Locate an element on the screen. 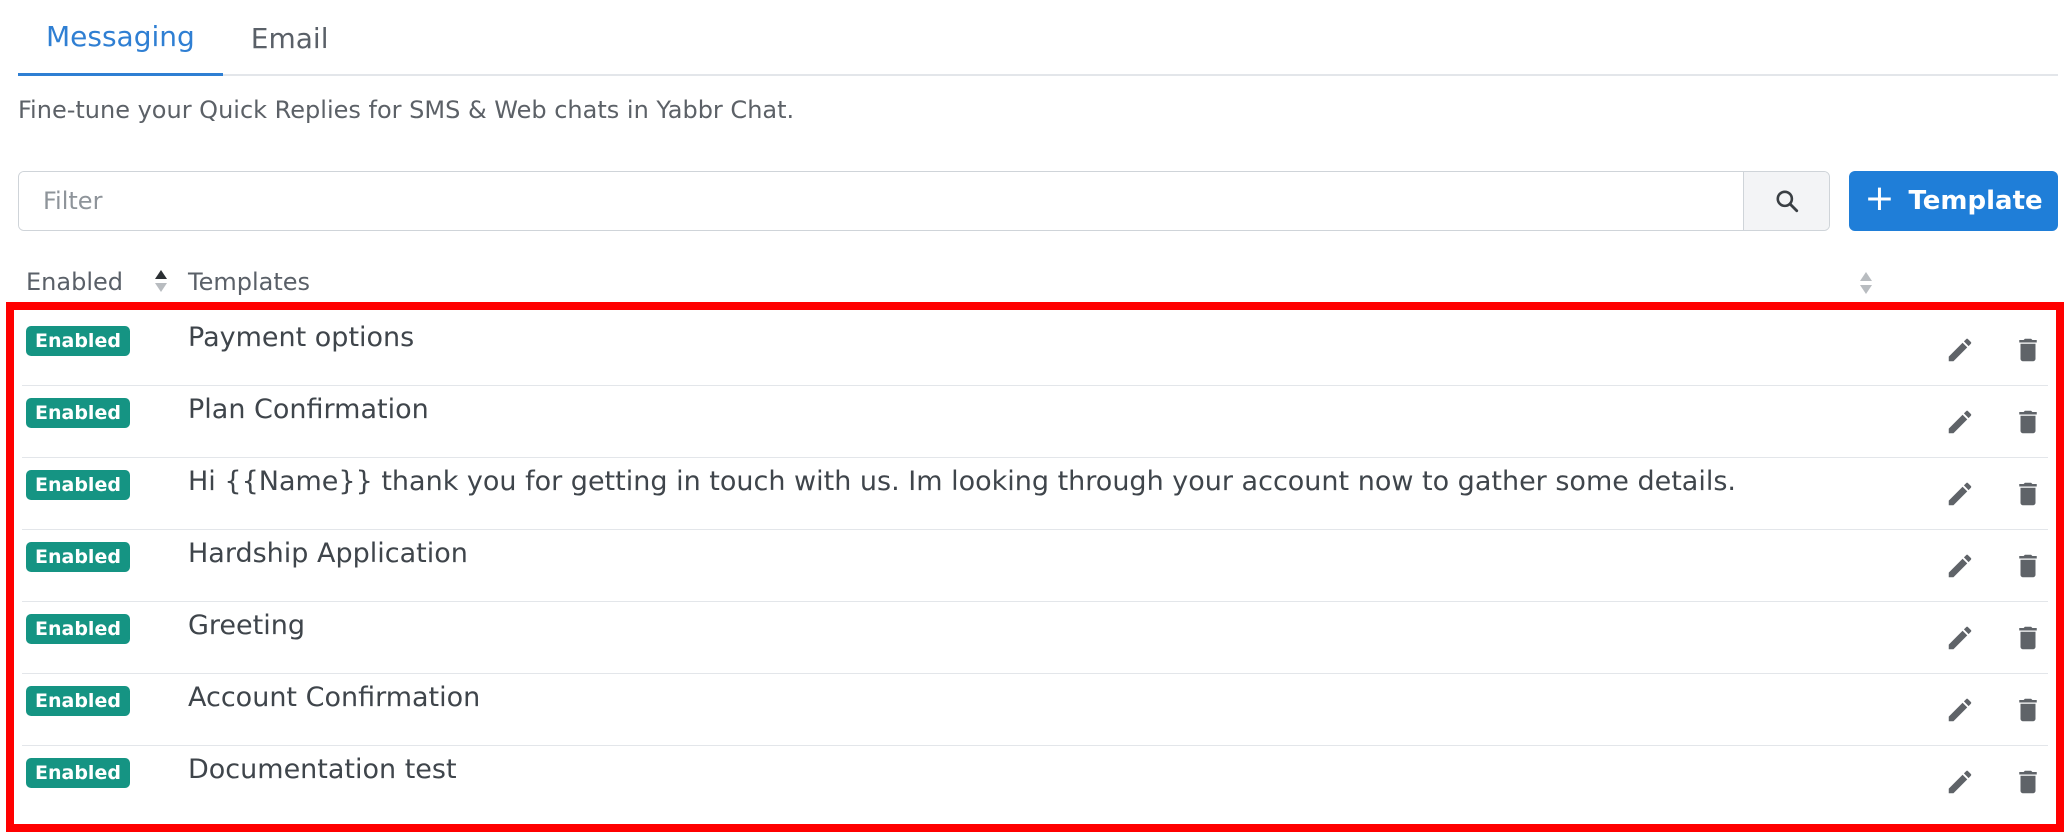  column-header-templates: Templates is located at coordinates (249, 282).